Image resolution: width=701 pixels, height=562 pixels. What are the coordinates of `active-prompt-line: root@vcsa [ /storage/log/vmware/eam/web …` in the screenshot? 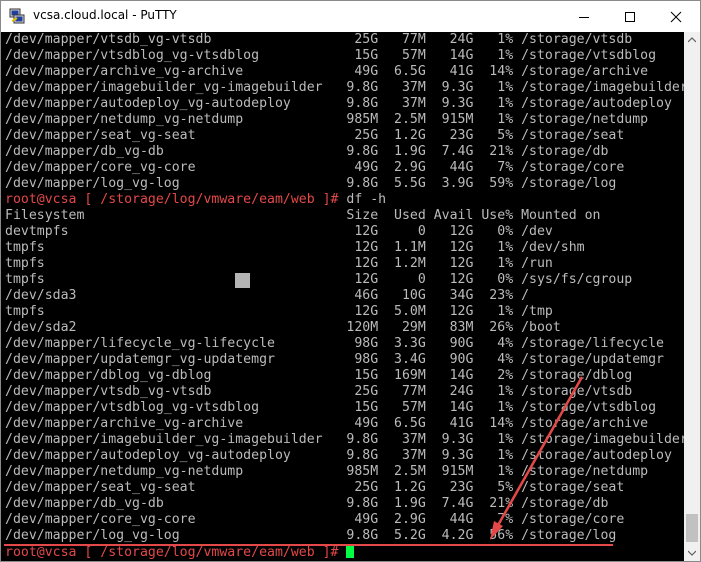 It's located at (180, 552).